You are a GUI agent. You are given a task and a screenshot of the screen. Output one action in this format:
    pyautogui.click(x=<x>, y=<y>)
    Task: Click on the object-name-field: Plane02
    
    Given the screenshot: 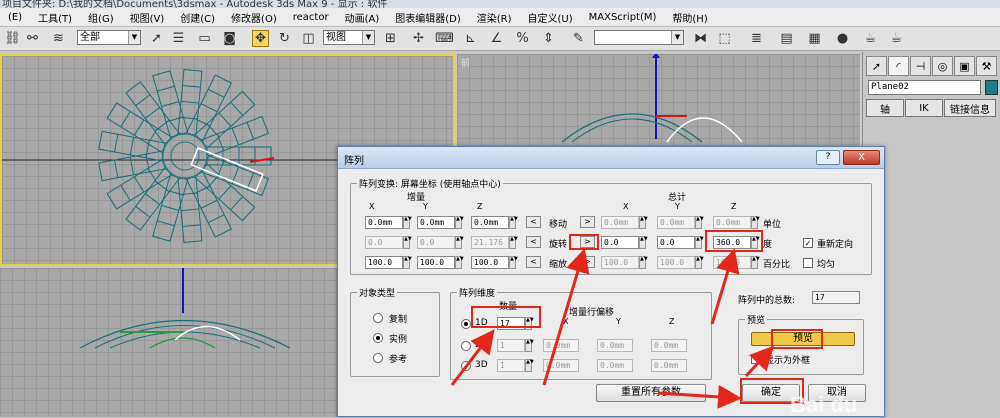 What is the action you would take?
    pyautogui.click(x=924, y=87)
    